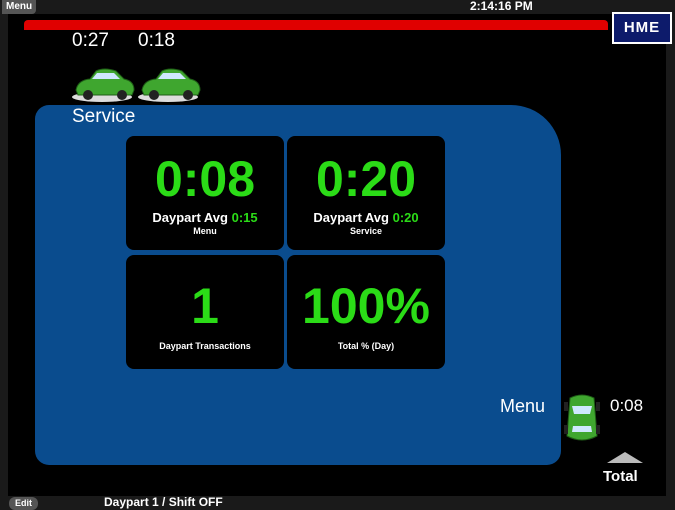 This screenshot has width=675, height=510. What do you see at coordinates (244, 217) in the screenshot?
I see `daypart-avg-value: 0:15` at bounding box center [244, 217].